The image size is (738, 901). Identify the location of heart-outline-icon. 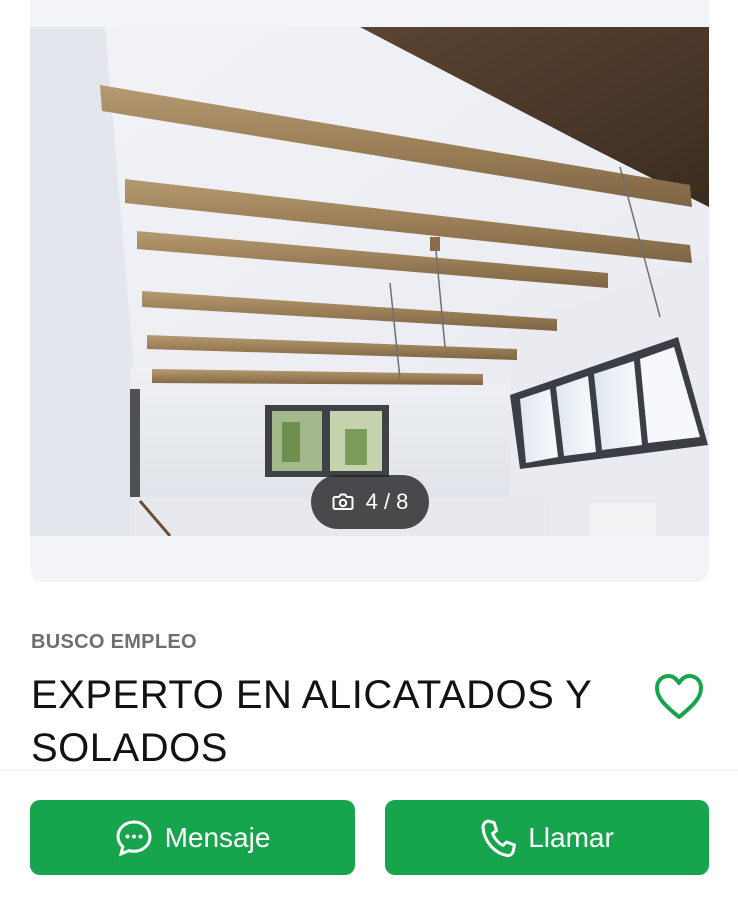
(679, 696).